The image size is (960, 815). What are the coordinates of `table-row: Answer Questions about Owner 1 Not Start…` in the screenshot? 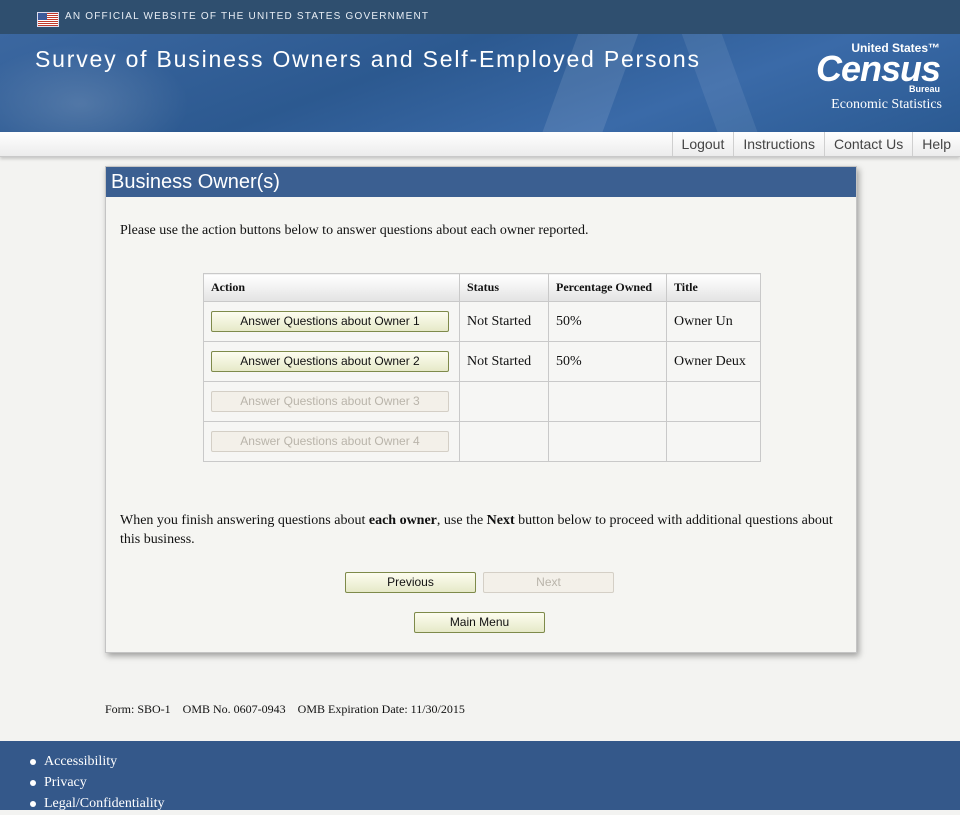 It's located at (482, 321).